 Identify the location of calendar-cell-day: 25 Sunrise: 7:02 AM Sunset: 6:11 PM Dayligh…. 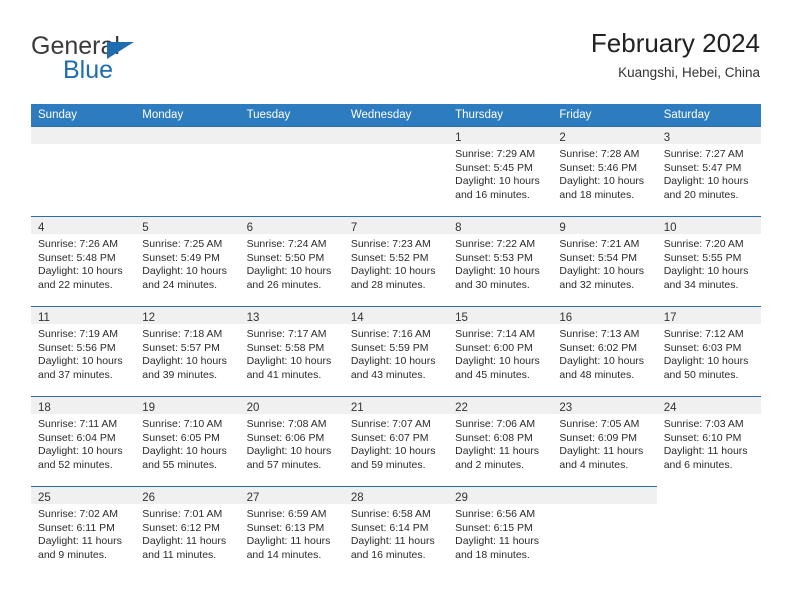
(83, 530).